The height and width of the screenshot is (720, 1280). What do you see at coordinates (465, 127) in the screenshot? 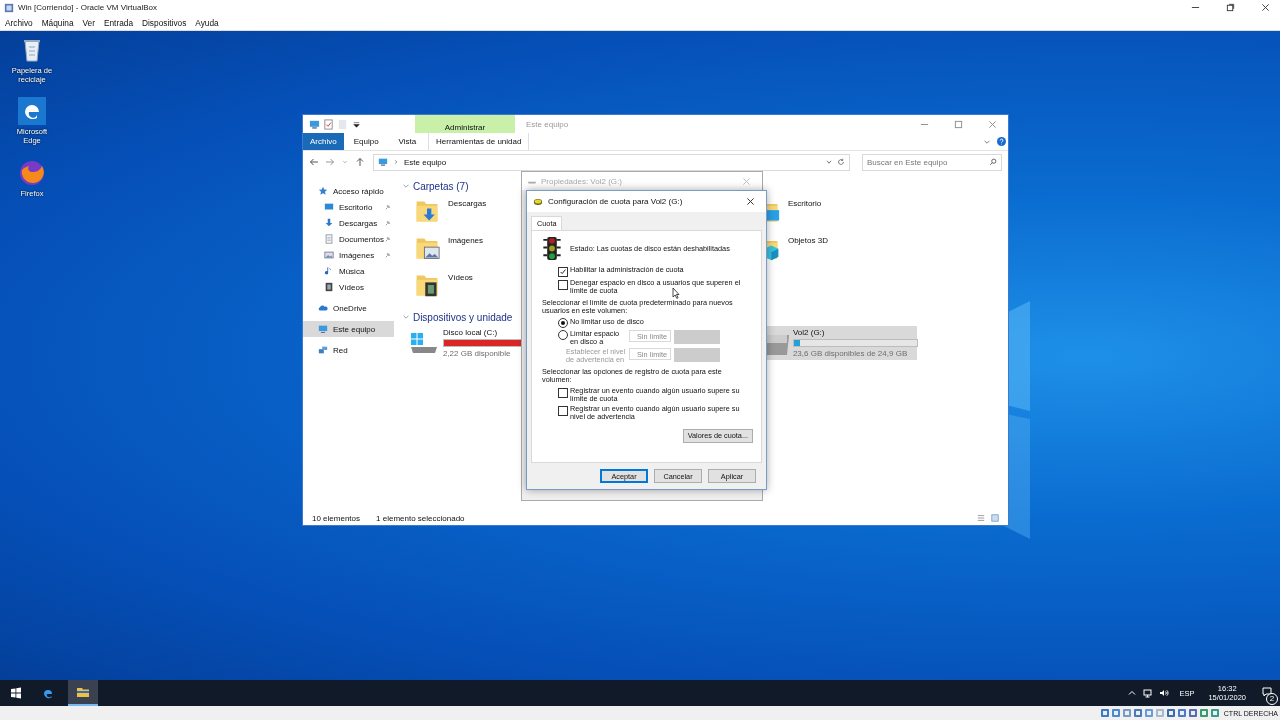
I see `context-group-label: Administrar` at bounding box center [465, 127].